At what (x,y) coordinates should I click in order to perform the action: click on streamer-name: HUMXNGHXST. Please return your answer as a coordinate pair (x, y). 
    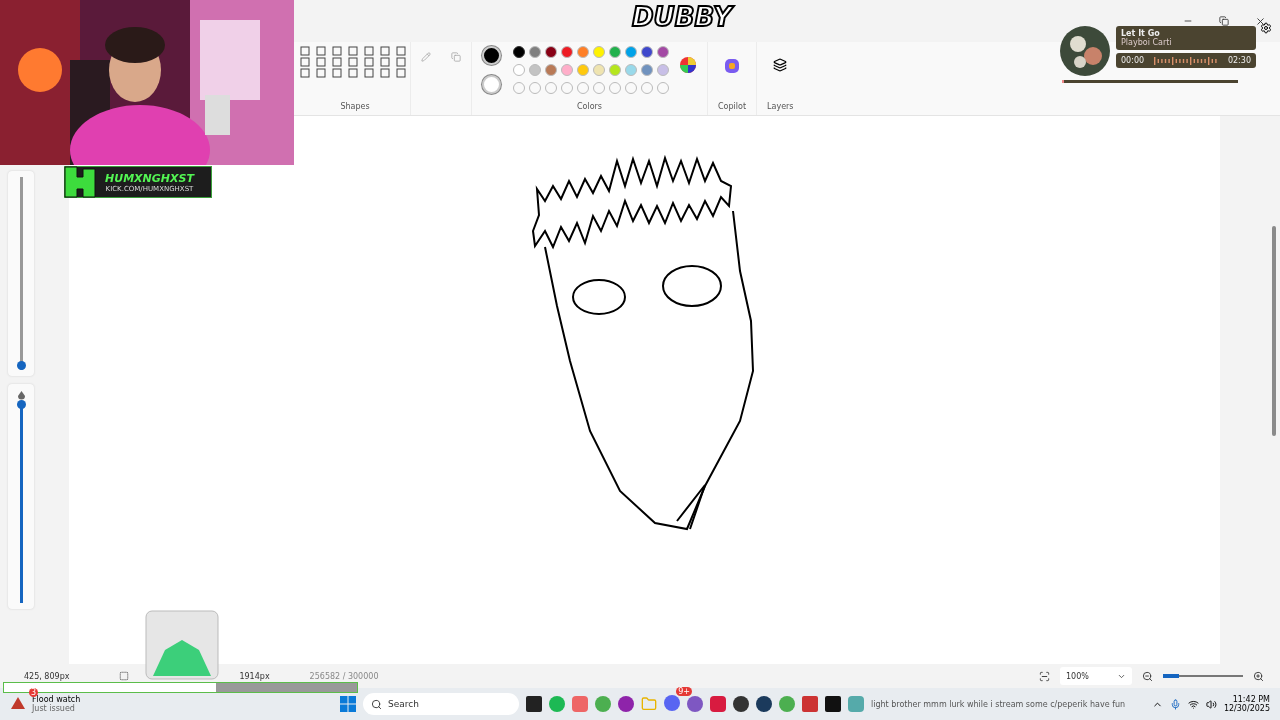
    Looking at the image, I should click on (149, 178).